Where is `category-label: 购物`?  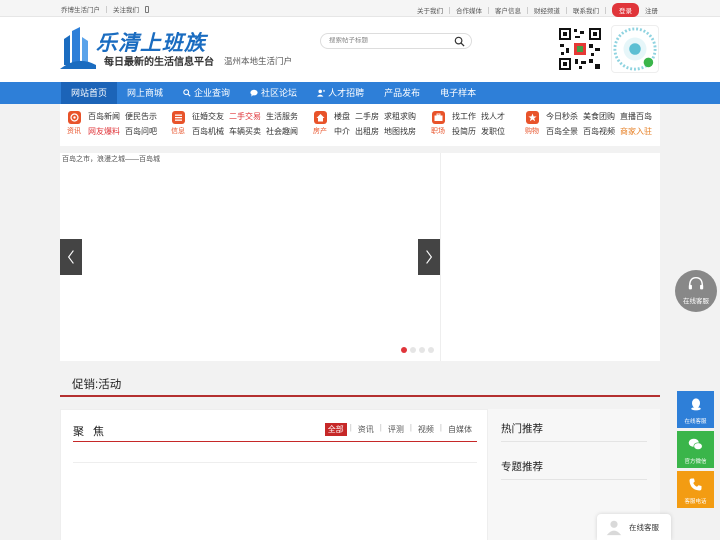 category-label: 购物 is located at coordinates (532, 131).